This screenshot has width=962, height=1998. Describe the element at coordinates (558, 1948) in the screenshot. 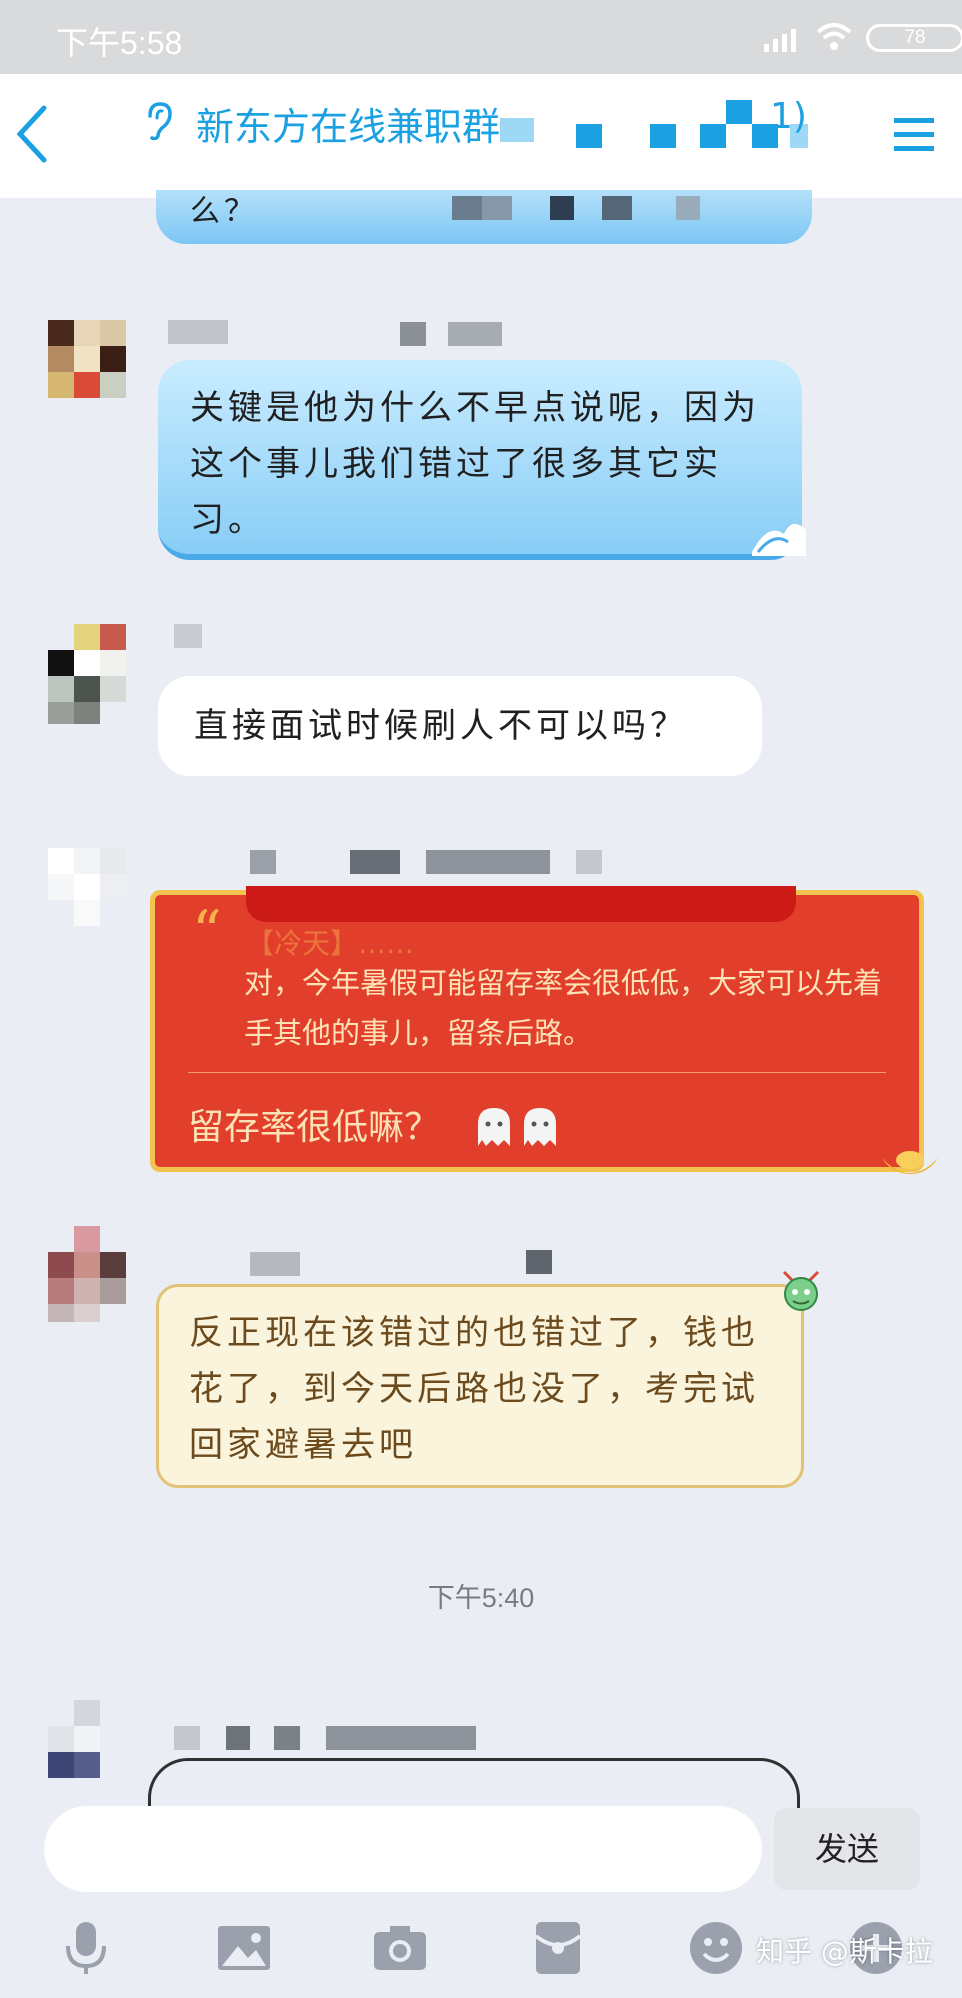

I see `red-packet-icon` at that location.